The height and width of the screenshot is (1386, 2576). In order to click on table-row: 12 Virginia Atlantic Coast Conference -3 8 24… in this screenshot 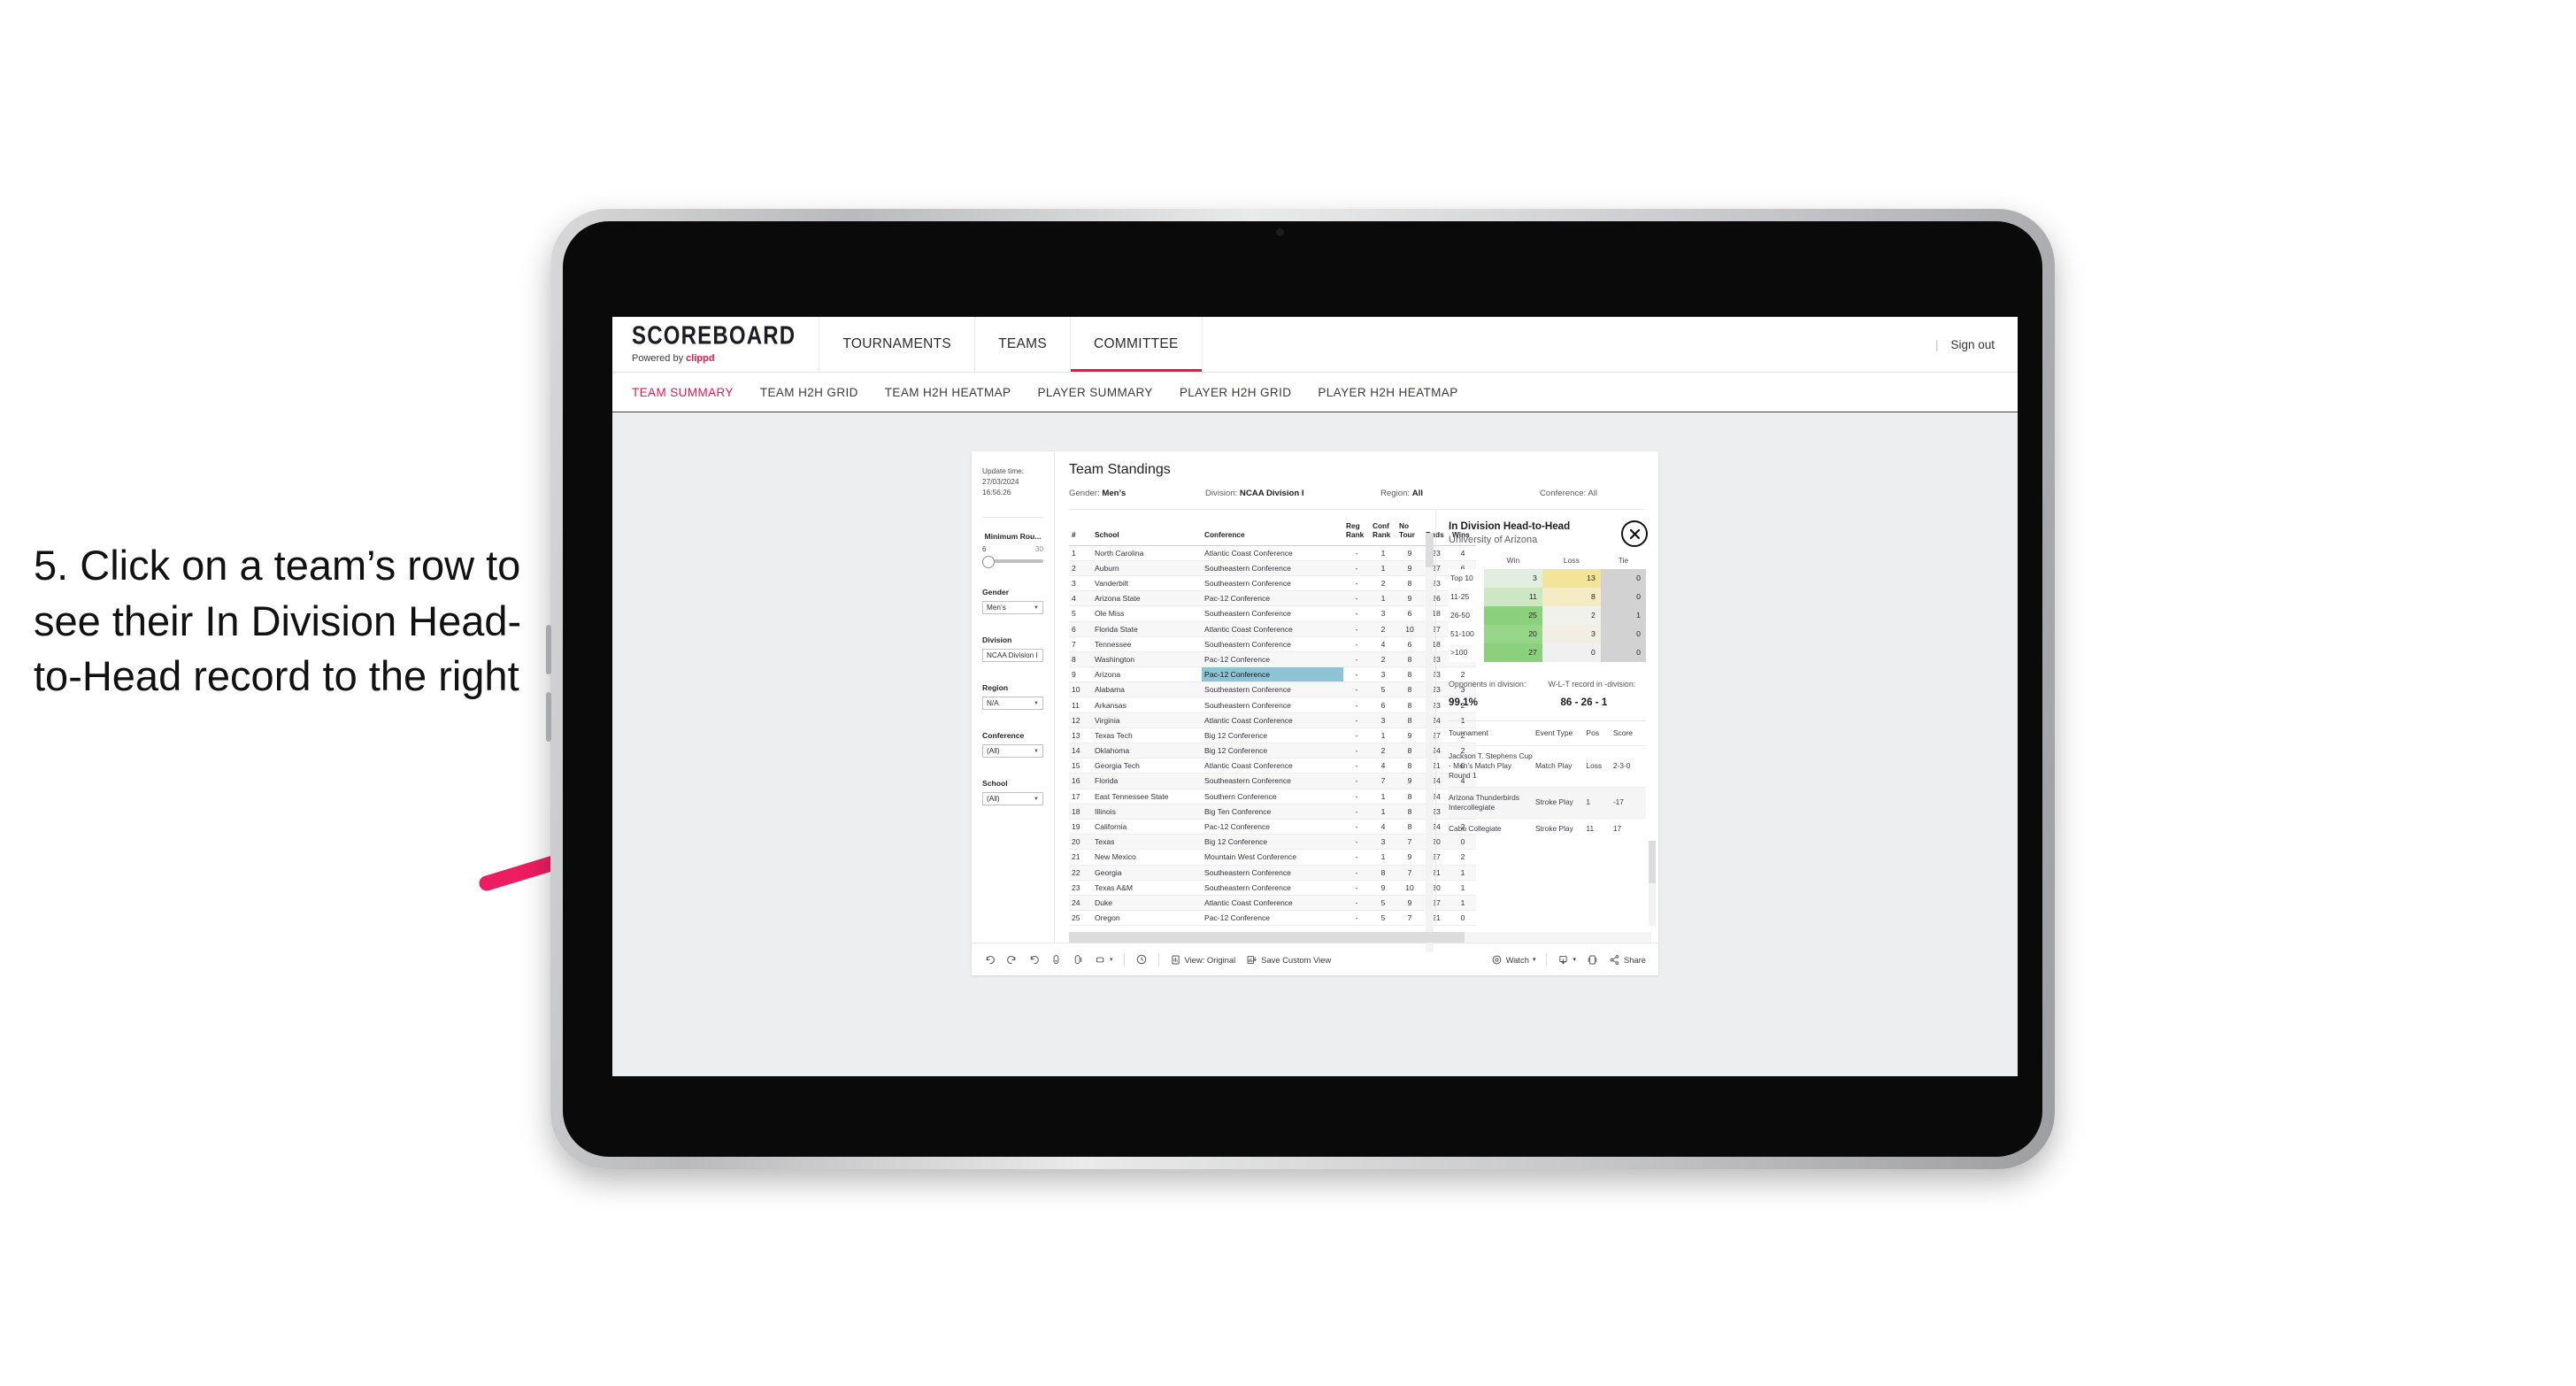, I will do `click(1272, 720)`.